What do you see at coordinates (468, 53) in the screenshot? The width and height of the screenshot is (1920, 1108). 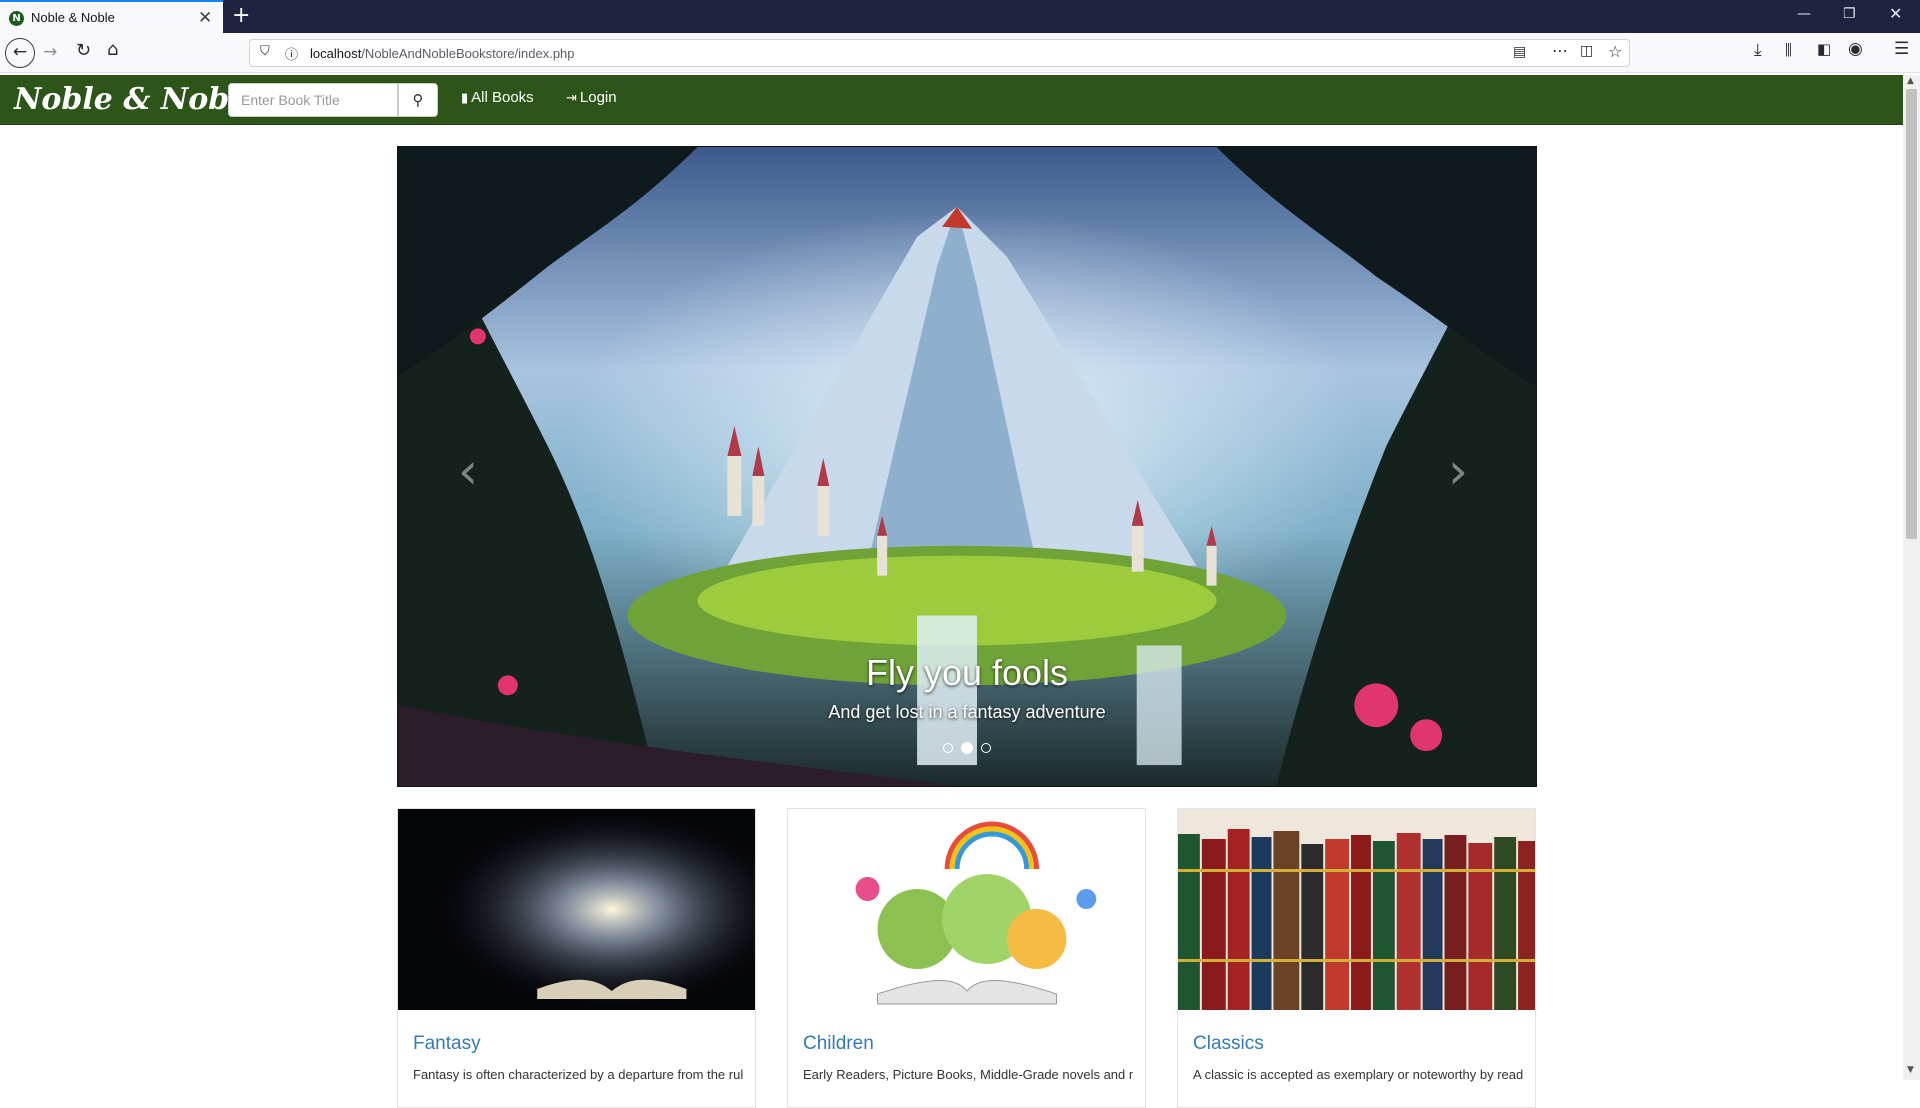 I see `url-path: /NobleAndNobleBookstore/index.php` at bounding box center [468, 53].